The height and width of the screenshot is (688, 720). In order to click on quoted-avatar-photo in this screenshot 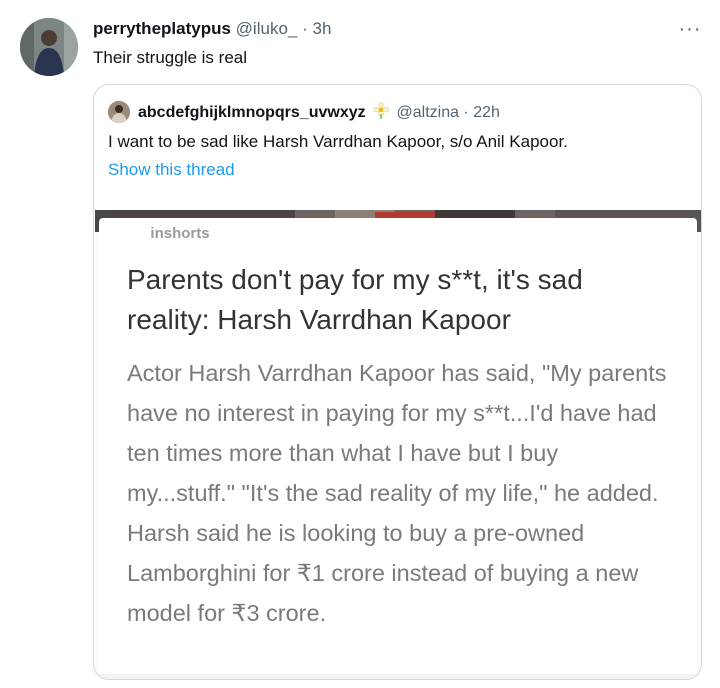, I will do `click(119, 112)`.